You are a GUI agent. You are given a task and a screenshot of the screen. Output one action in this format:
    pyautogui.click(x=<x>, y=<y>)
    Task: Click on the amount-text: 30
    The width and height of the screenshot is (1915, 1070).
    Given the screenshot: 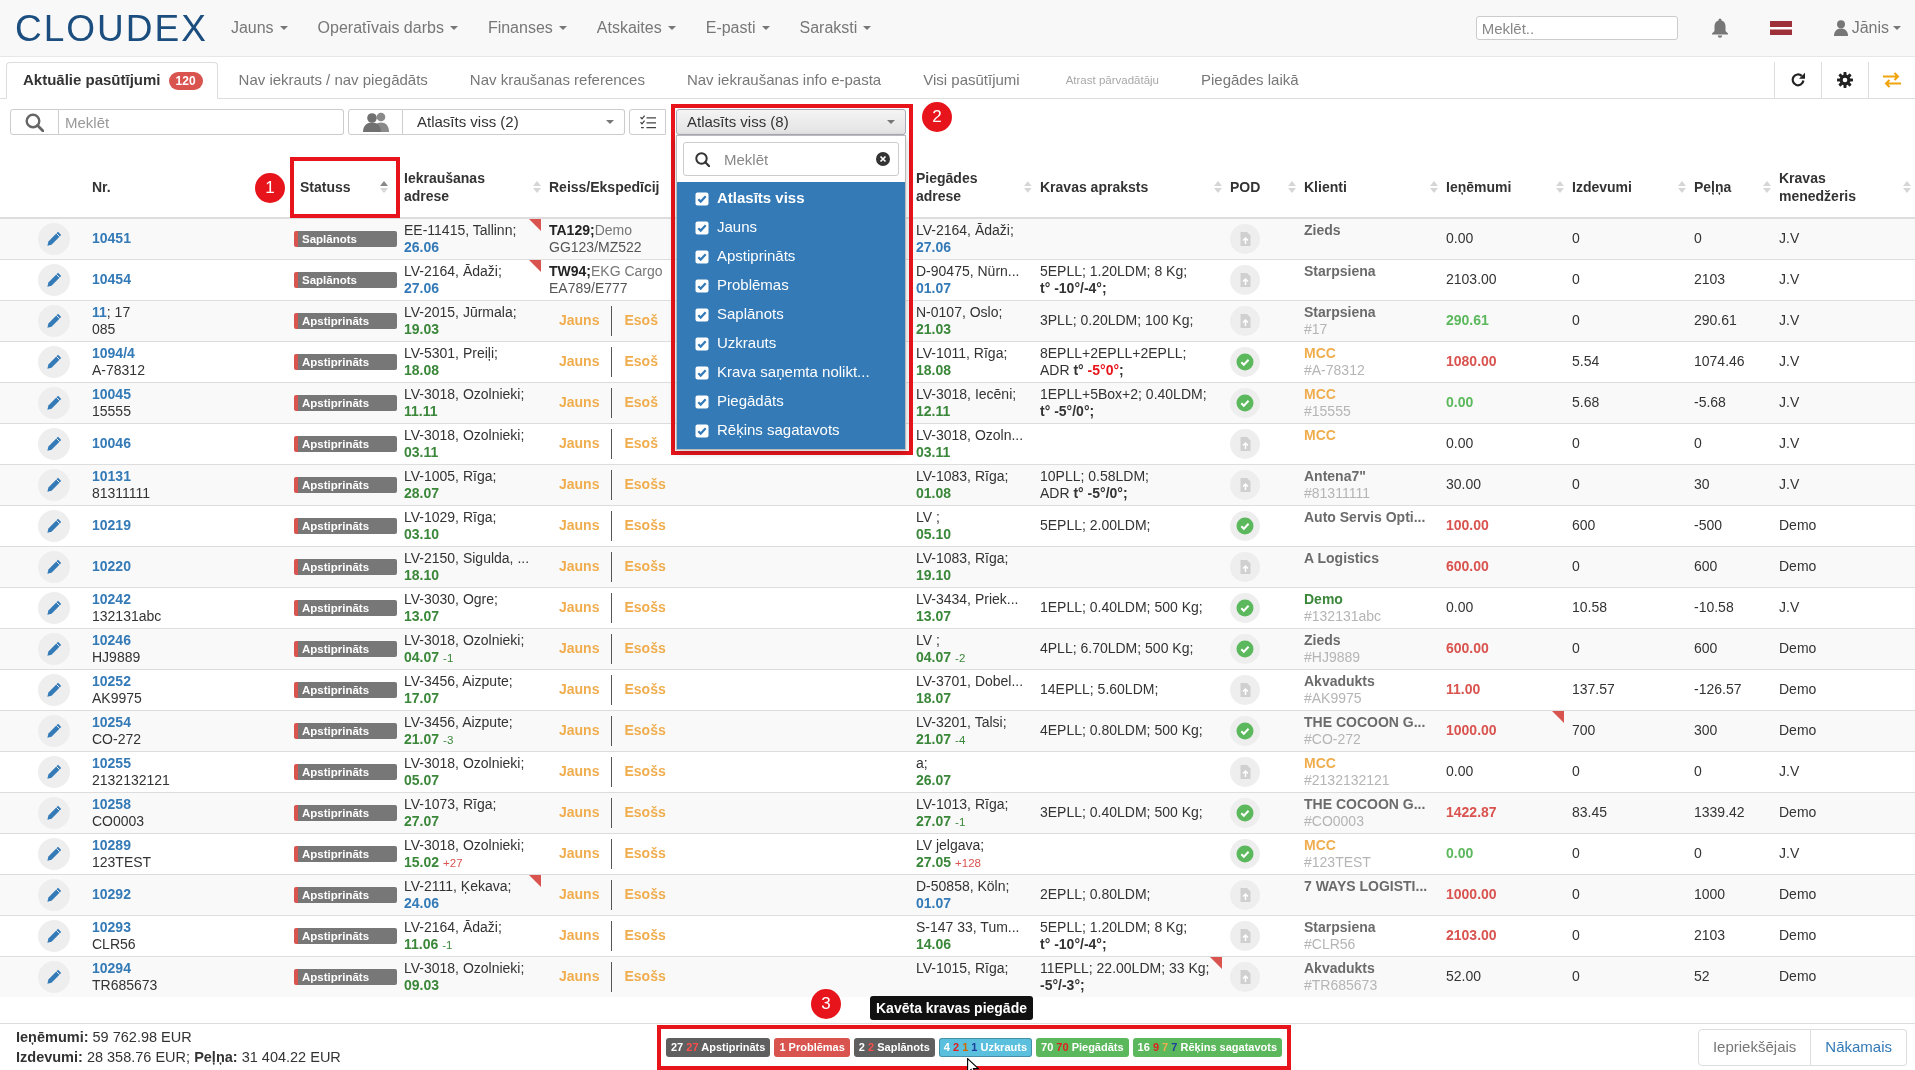 What is the action you would take?
    pyautogui.click(x=1702, y=484)
    